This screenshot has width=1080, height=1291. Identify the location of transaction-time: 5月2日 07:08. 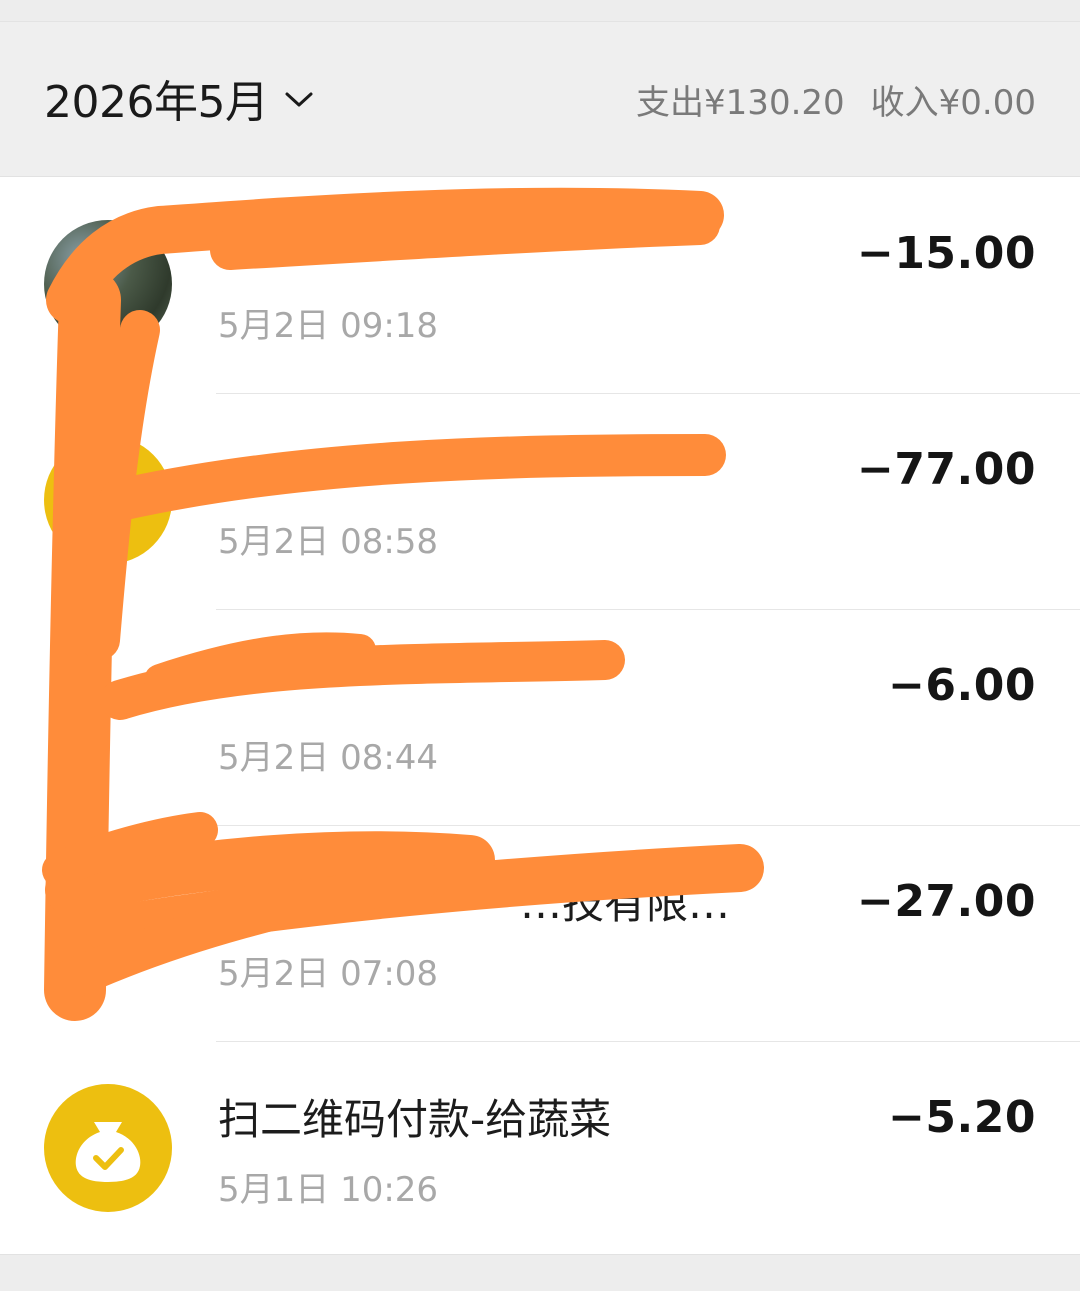
(328, 974).